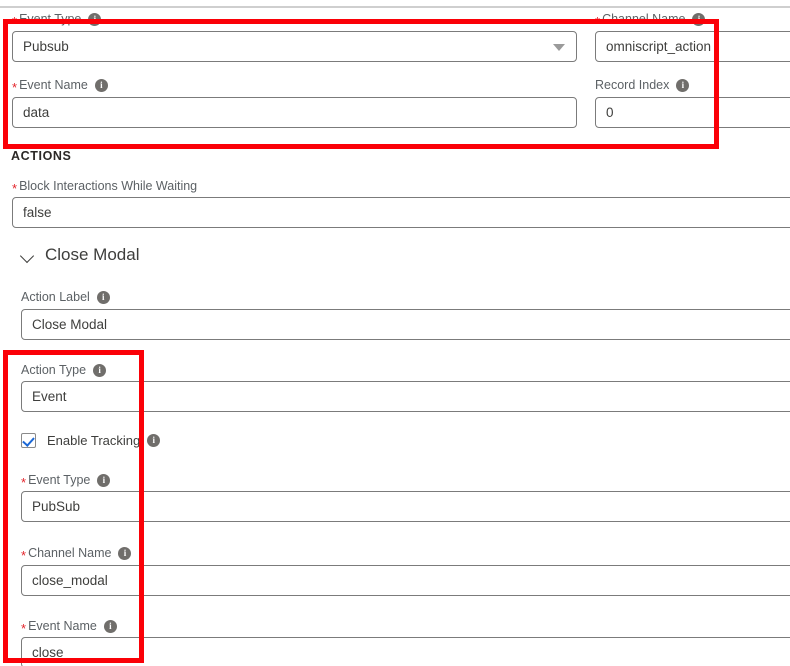 The width and height of the screenshot is (790, 666). Describe the element at coordinates (405, 651) in the screenshot. I see `tracking-event-name-input: close` at that location.